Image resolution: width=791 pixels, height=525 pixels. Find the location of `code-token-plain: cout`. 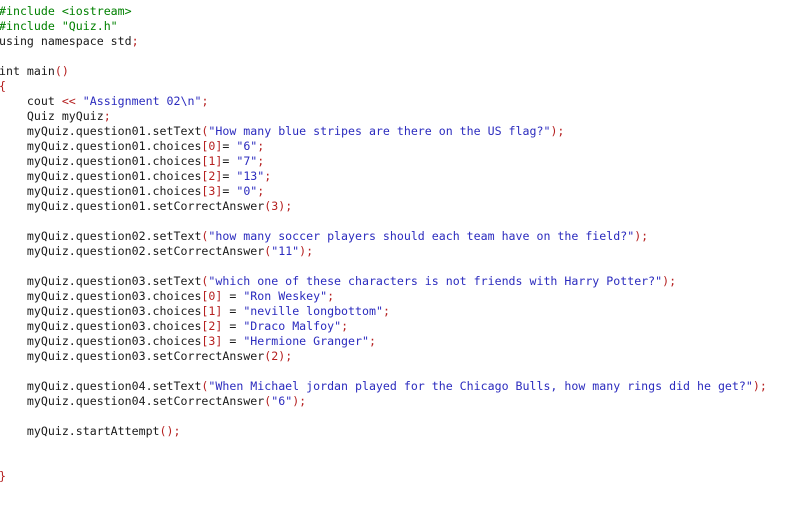

code-token-plain: cout is located at coordinates (31, 101).